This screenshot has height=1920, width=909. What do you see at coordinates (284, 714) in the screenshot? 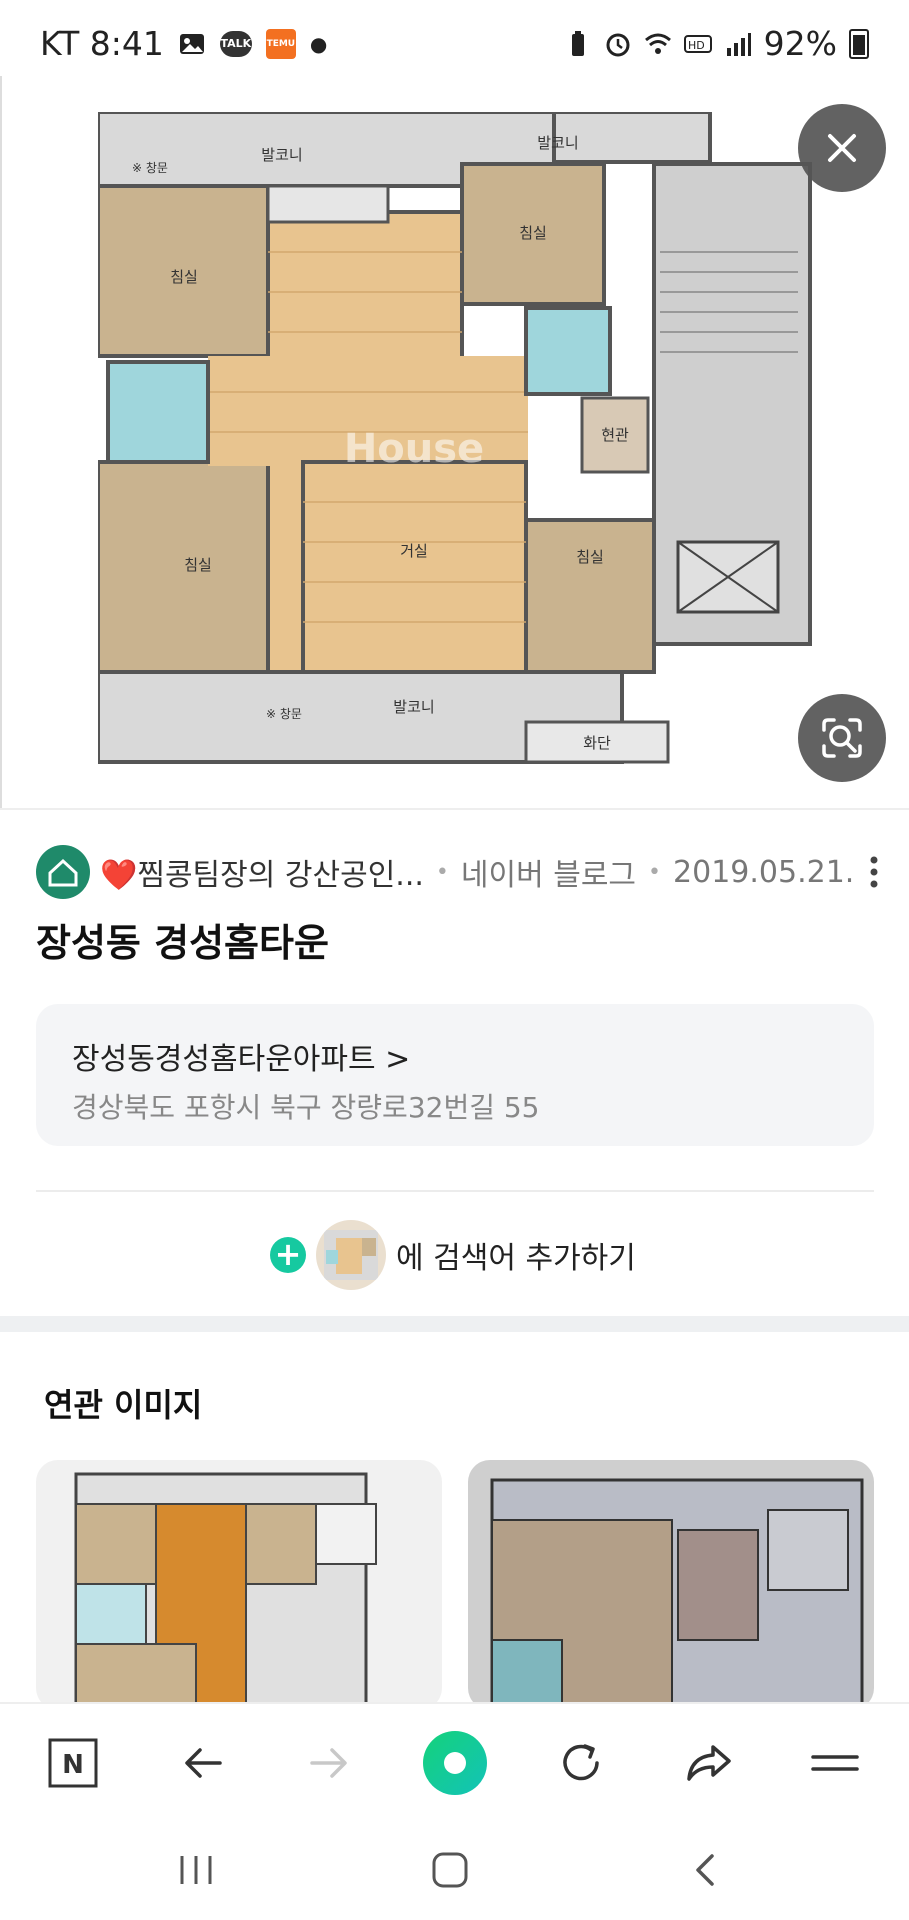
I see `plan-label-window-bottom: ※ 창문` at bounding box center [284, 714].